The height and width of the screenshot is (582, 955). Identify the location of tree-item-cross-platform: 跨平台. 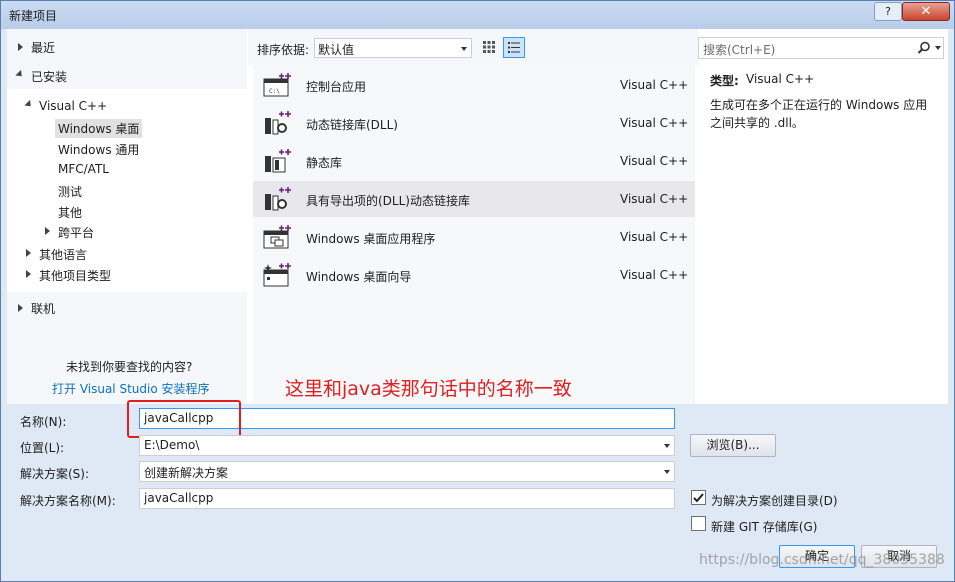
(76, 232).